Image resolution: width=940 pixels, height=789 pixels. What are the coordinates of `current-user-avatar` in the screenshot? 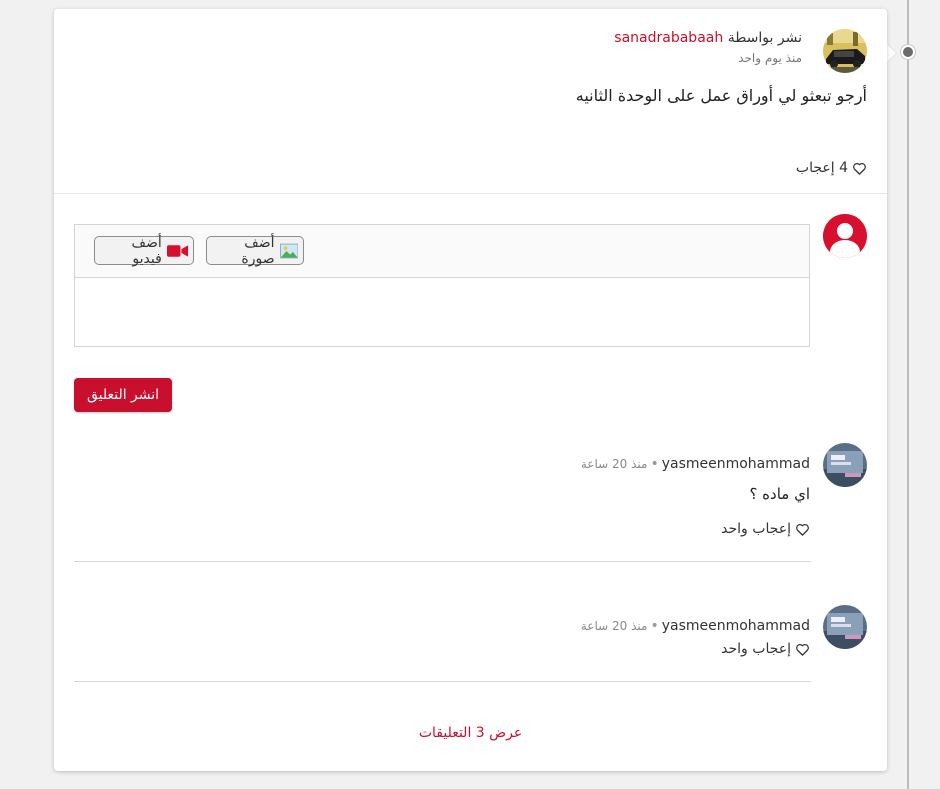 It's located at (845, 236).